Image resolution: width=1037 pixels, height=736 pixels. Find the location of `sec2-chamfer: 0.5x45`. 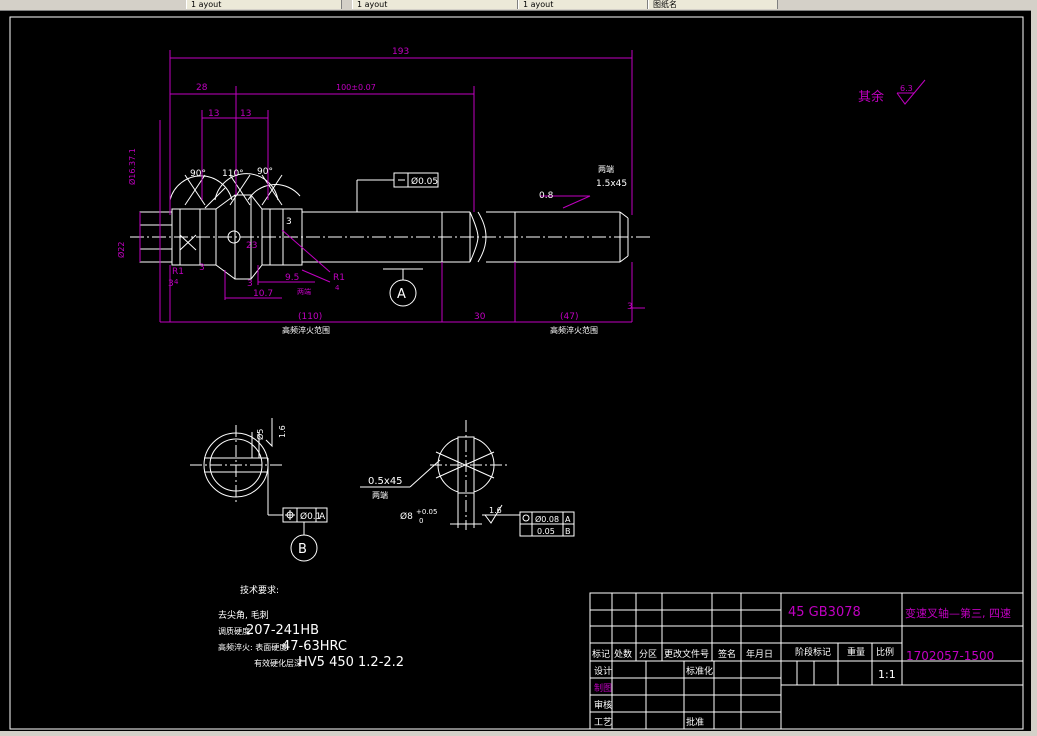

sec2-chamfer: 0.5x45 is located at coordinates (385, 481).